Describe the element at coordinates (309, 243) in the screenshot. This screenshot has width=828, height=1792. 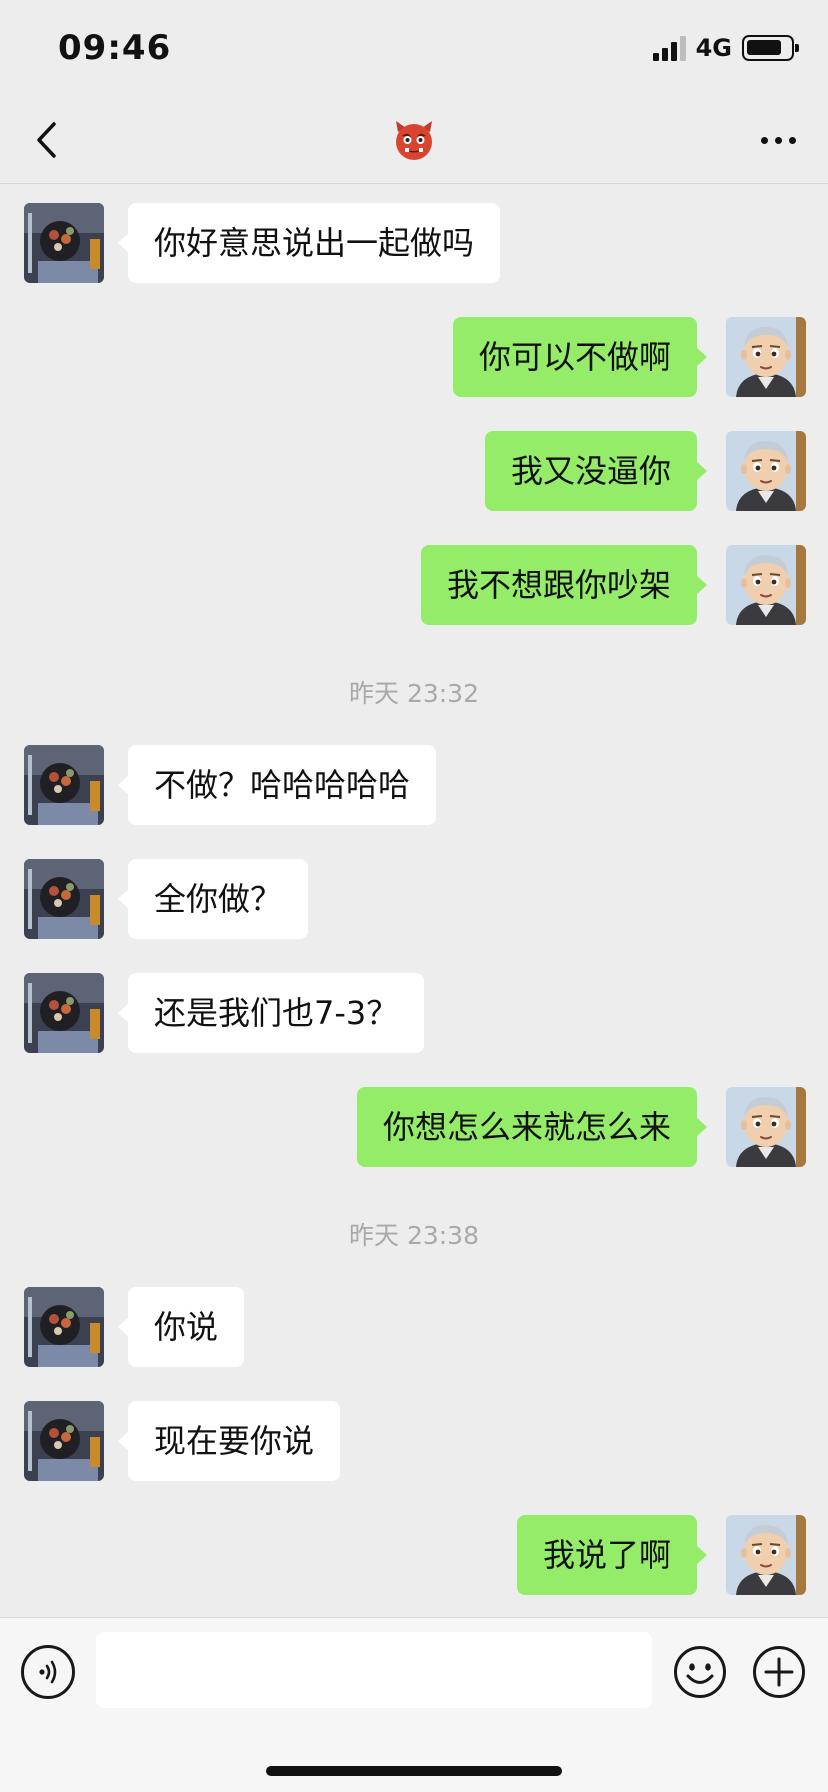
I see `message-bubble: 你好意思说出一起做吗` at that location.